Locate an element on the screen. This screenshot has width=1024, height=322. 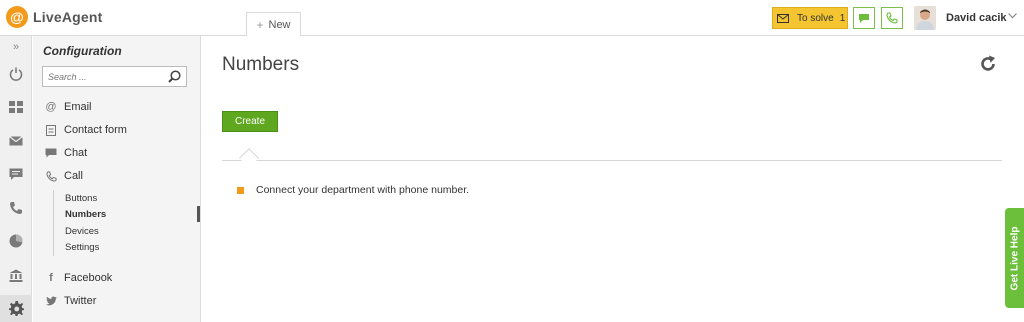
nav-item-call: Call is located at coordinates (63, 176).